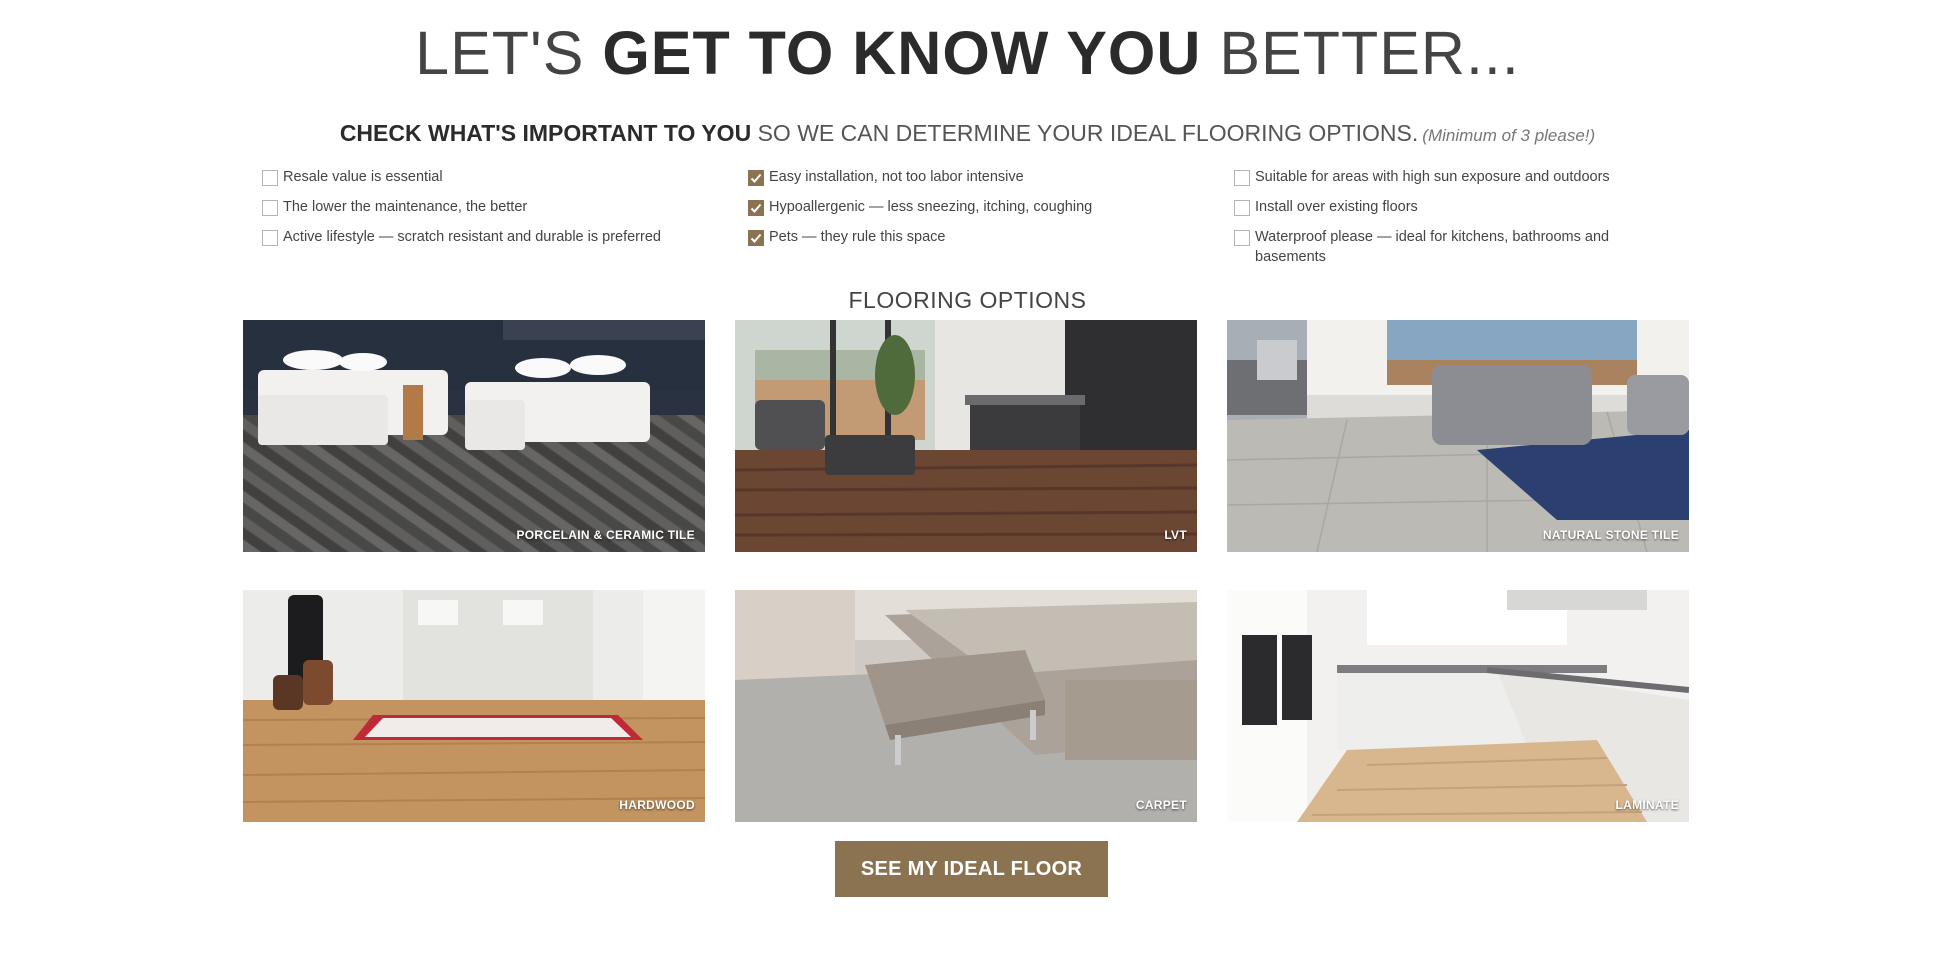 Image resolution: width=1935 pixels, height=969 pixels. I want to click on flooring-tile-caption: LAMINATE, so click(1647, 805).